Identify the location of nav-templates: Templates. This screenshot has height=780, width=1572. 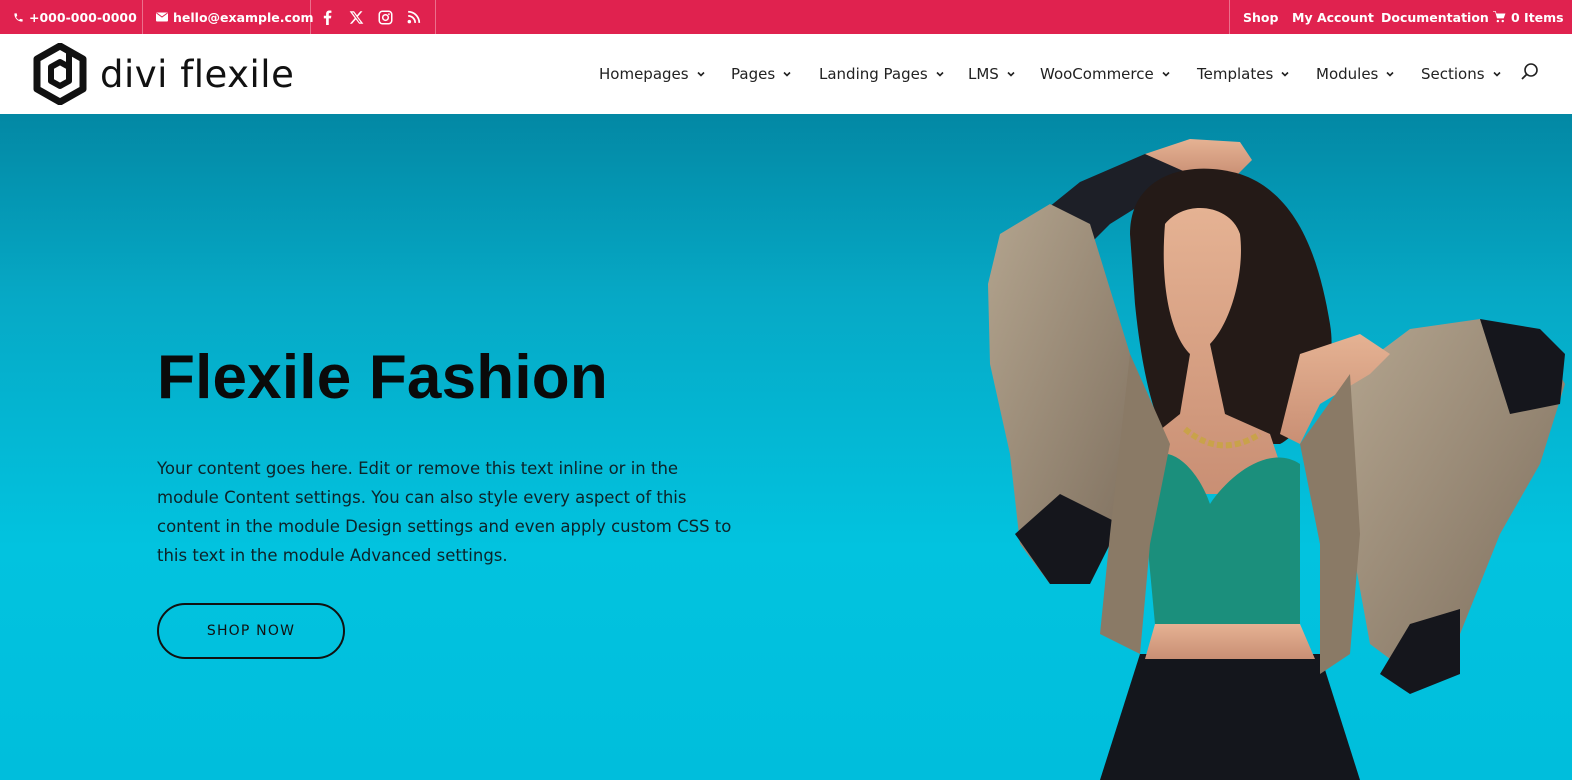
(1243, 74).